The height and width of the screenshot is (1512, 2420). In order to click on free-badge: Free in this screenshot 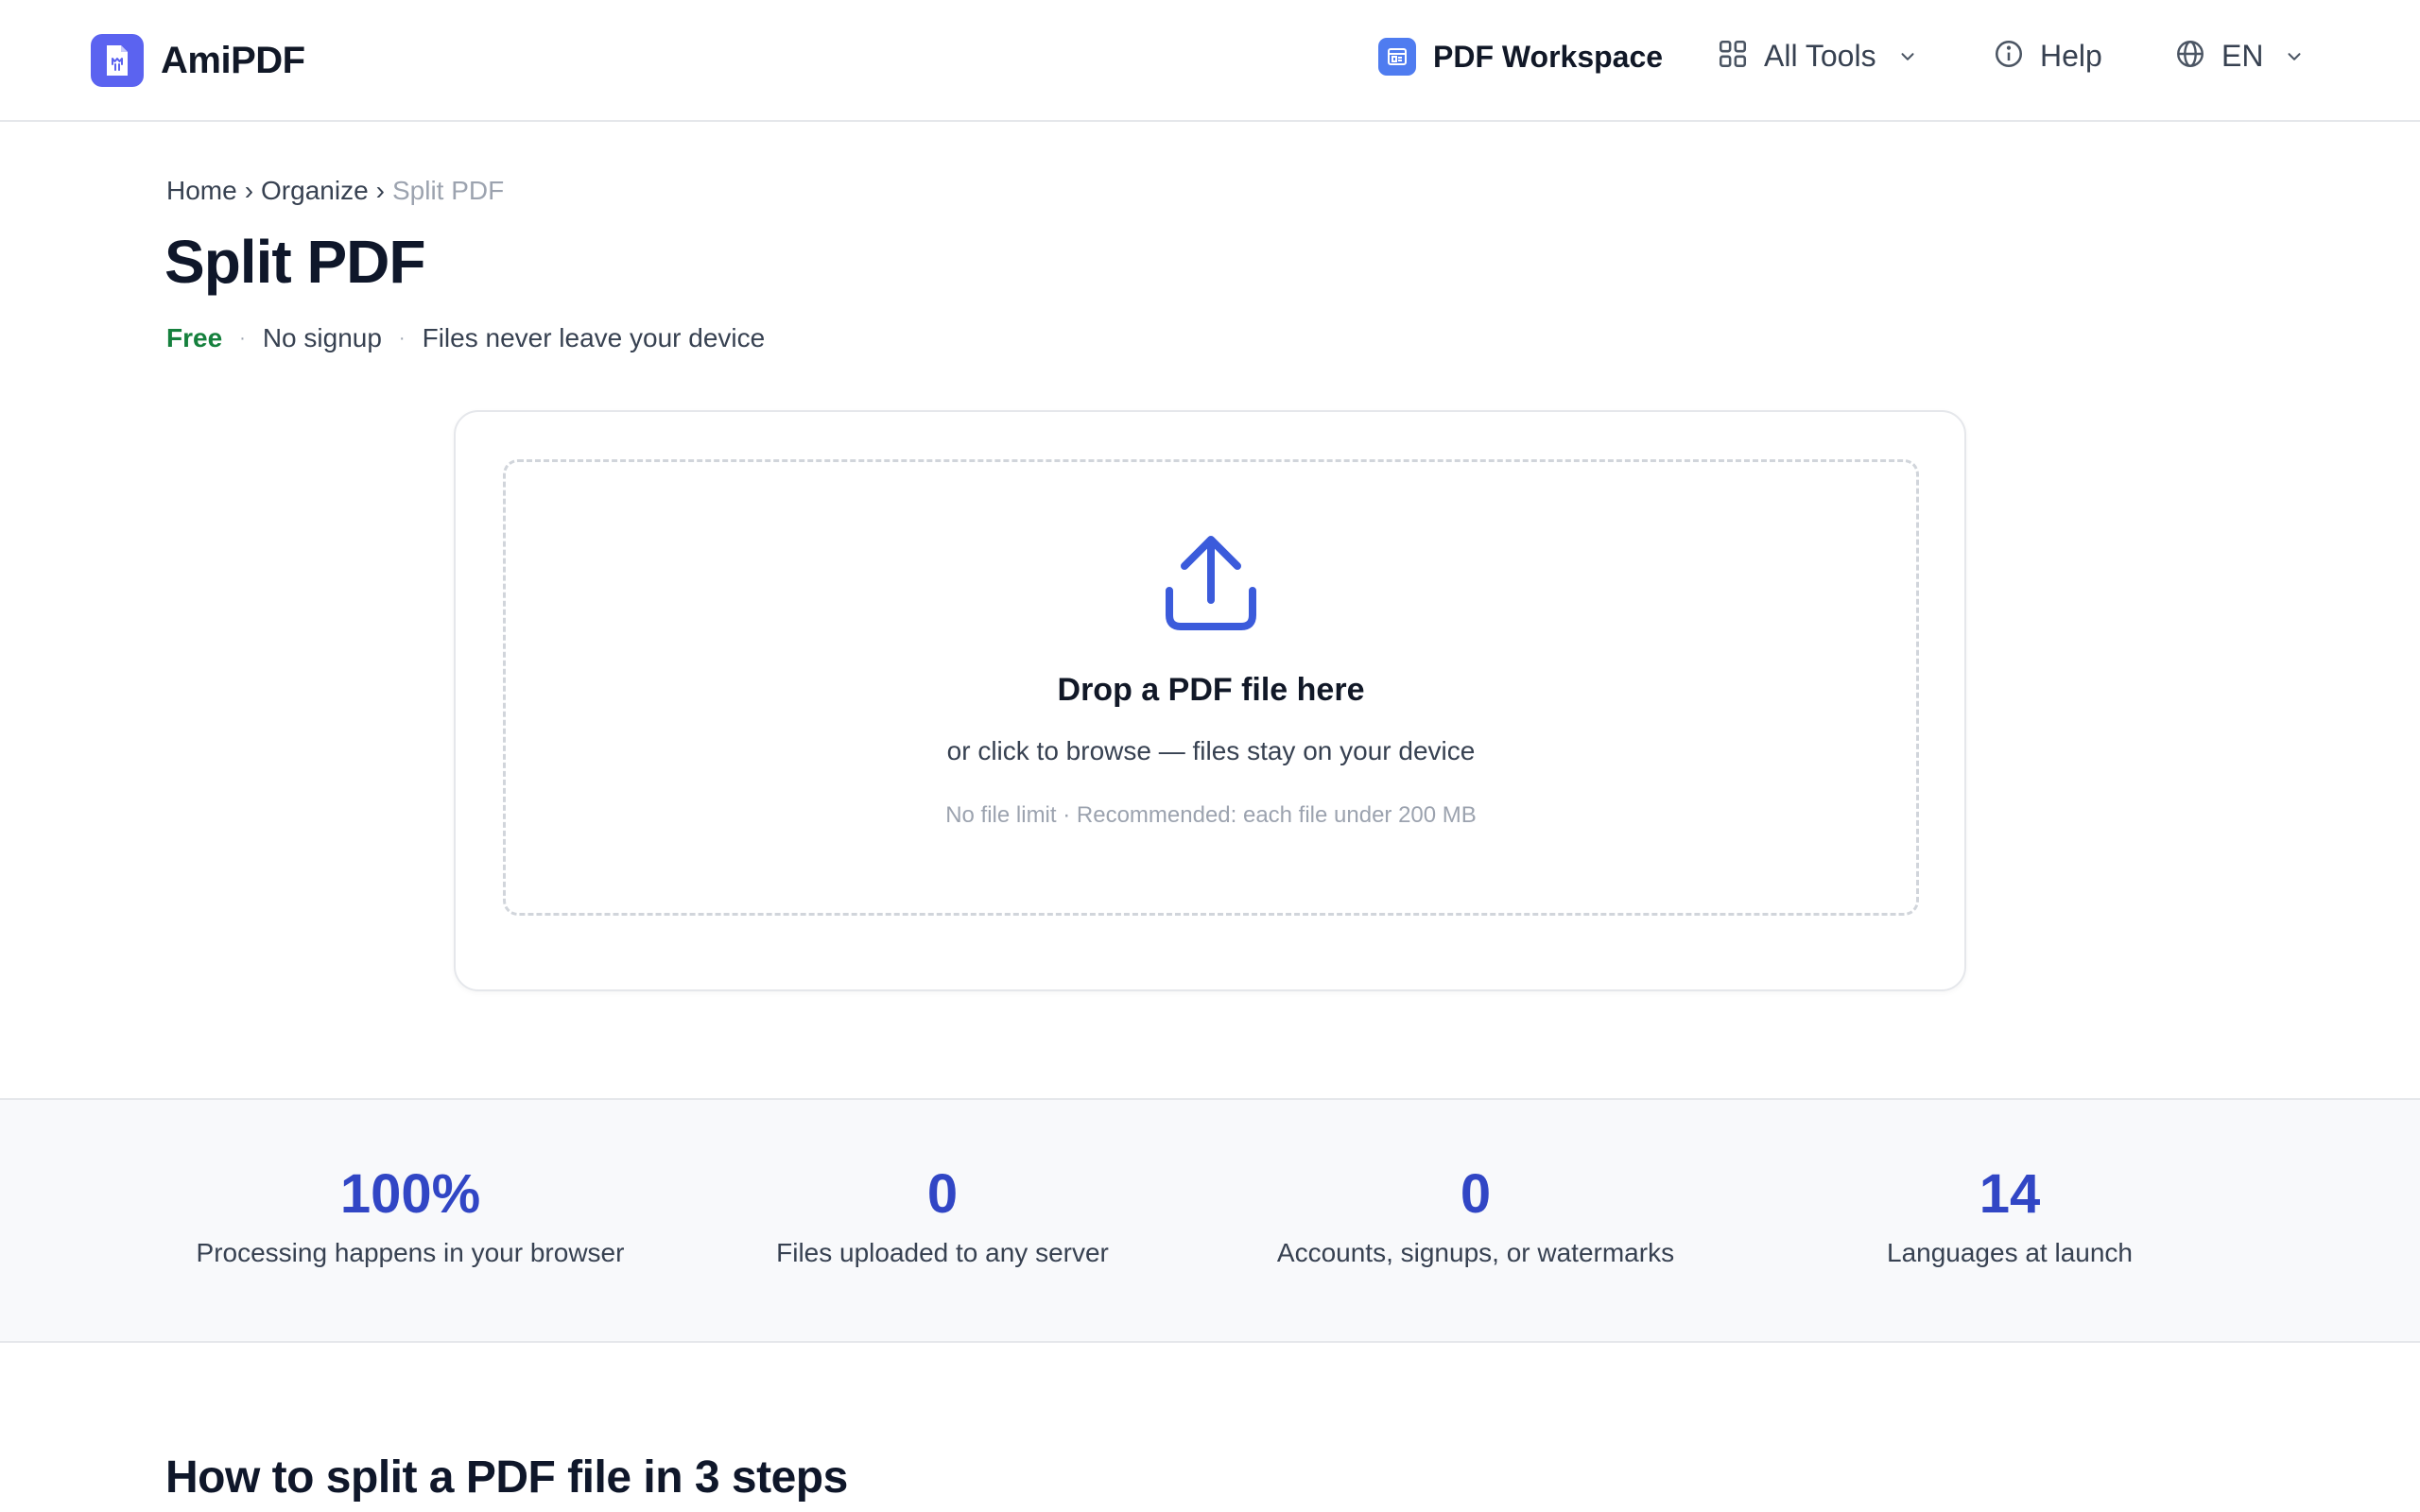, I will do `click(194, 337)`.